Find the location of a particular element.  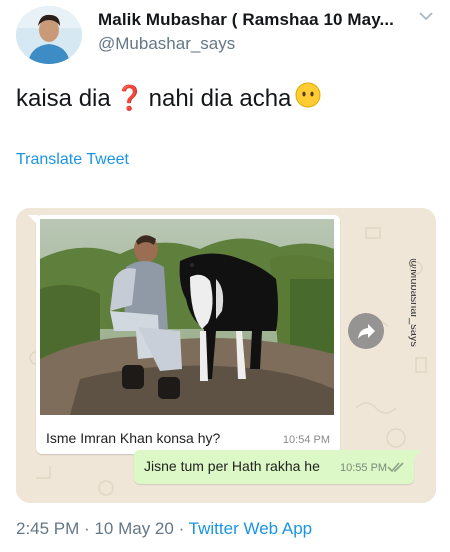

chevron-down-icon is located at coordinates (426, 16).